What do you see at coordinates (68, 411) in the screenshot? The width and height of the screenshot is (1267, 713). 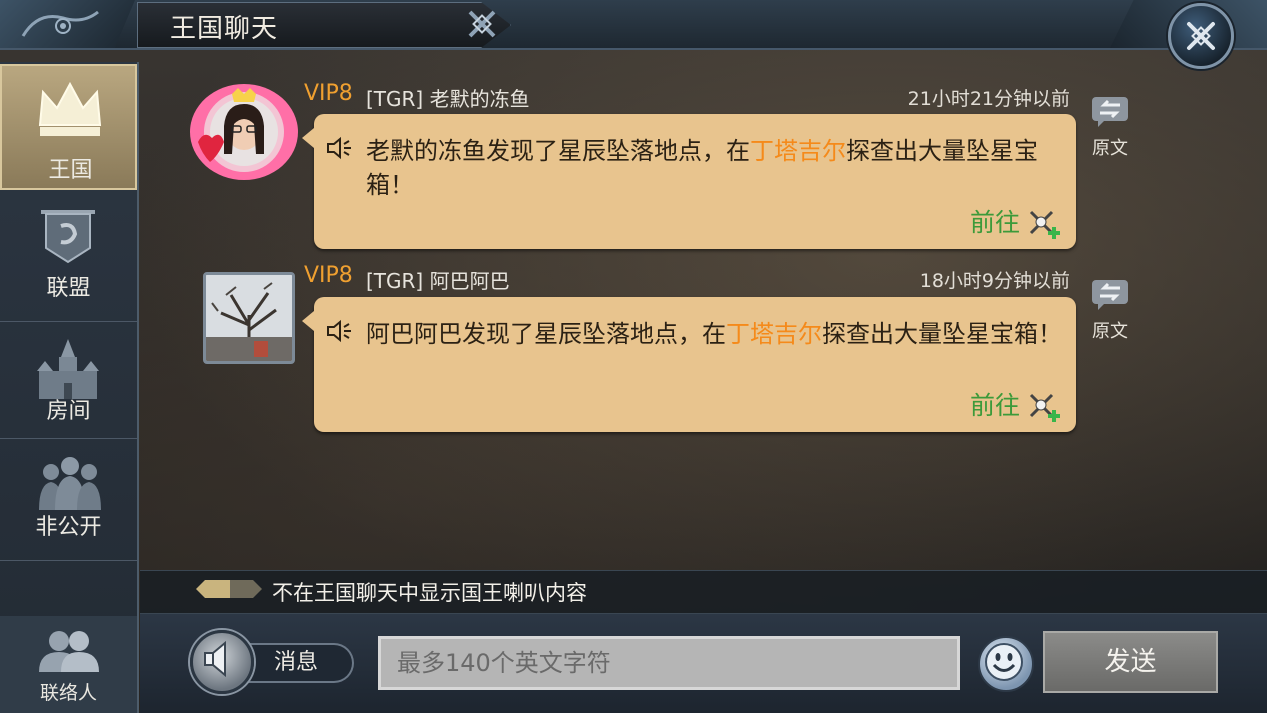 I see `sidebar-item-label: 房间` at bounding box center [68, 411].